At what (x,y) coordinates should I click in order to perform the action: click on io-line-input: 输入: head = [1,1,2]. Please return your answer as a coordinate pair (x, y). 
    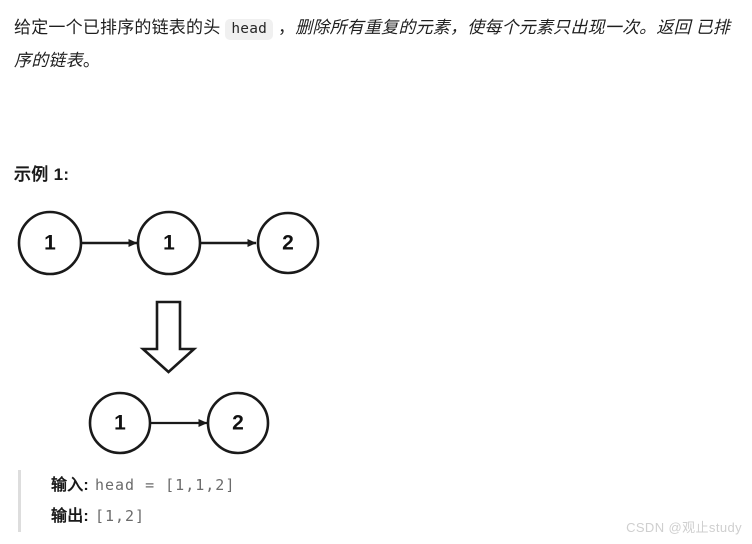
    Looking at the image, I should click on (143, 485).